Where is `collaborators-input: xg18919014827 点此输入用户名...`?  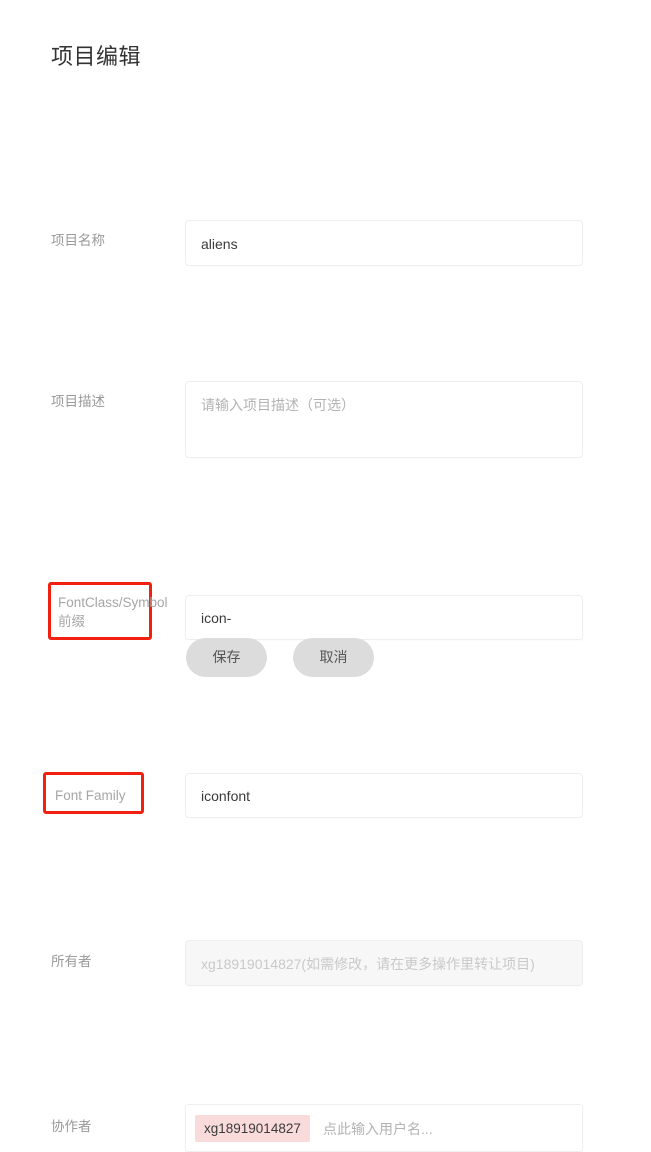
collaborators-input: xg18919014827 点此输入用户名... is located at coordinates (384, 1128).